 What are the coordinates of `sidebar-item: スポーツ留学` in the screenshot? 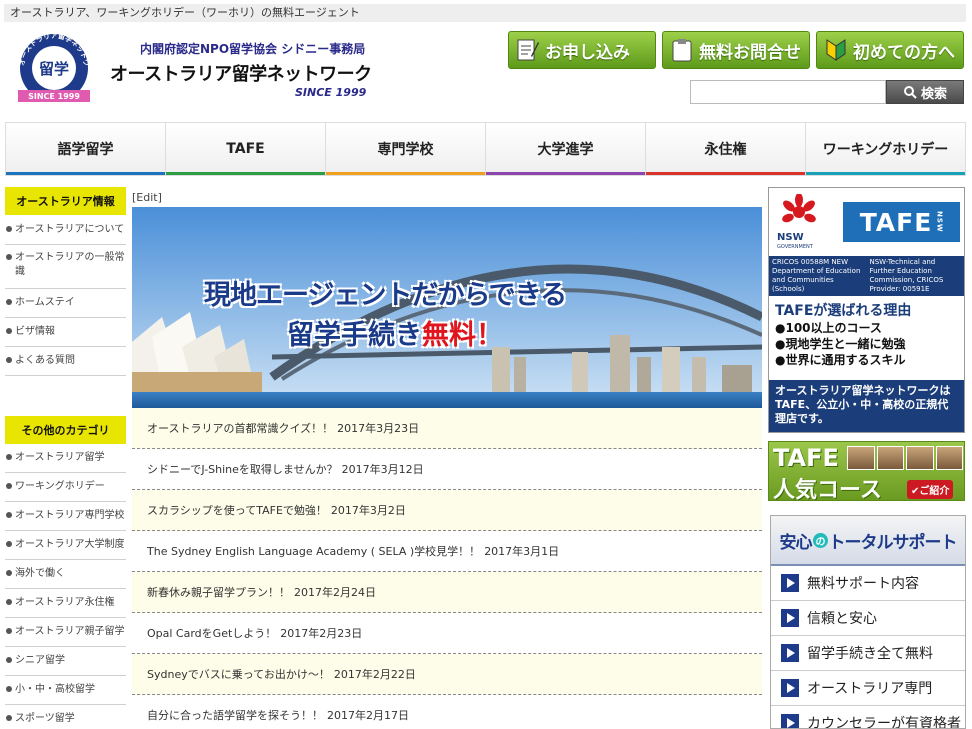 It's located at (65, 717).